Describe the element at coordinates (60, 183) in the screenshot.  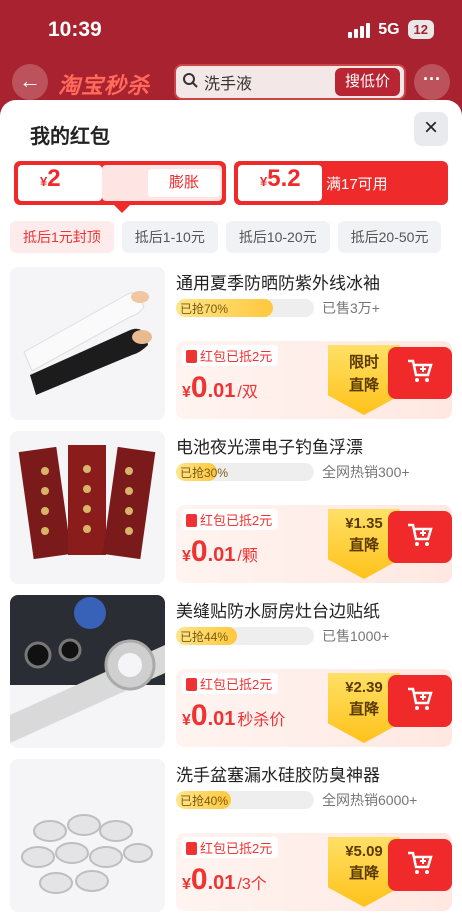
I see `coupon-amount: ¥2` at that location.